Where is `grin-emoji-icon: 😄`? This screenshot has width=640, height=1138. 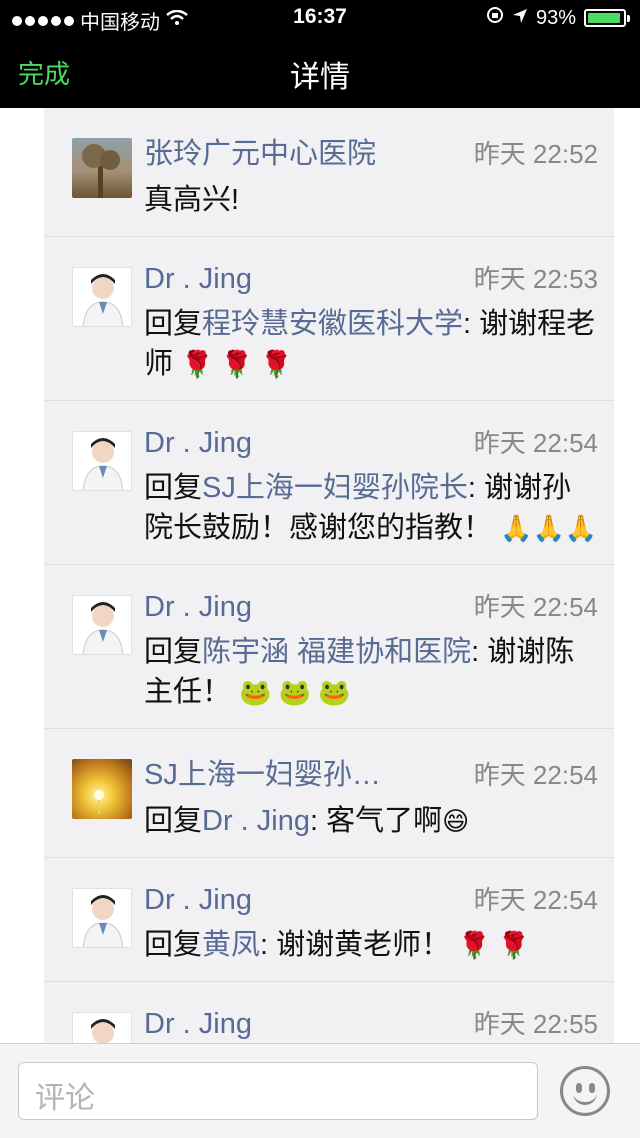
grin-emoji-icon: 😄 is located at coordinates (456, 821).